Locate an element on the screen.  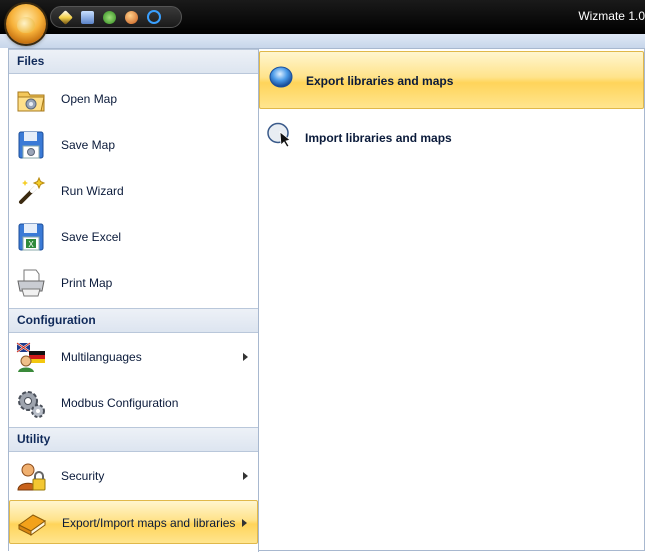
menu-item-label: Export/Import maps and libraries is located at coordinates (149, 523).